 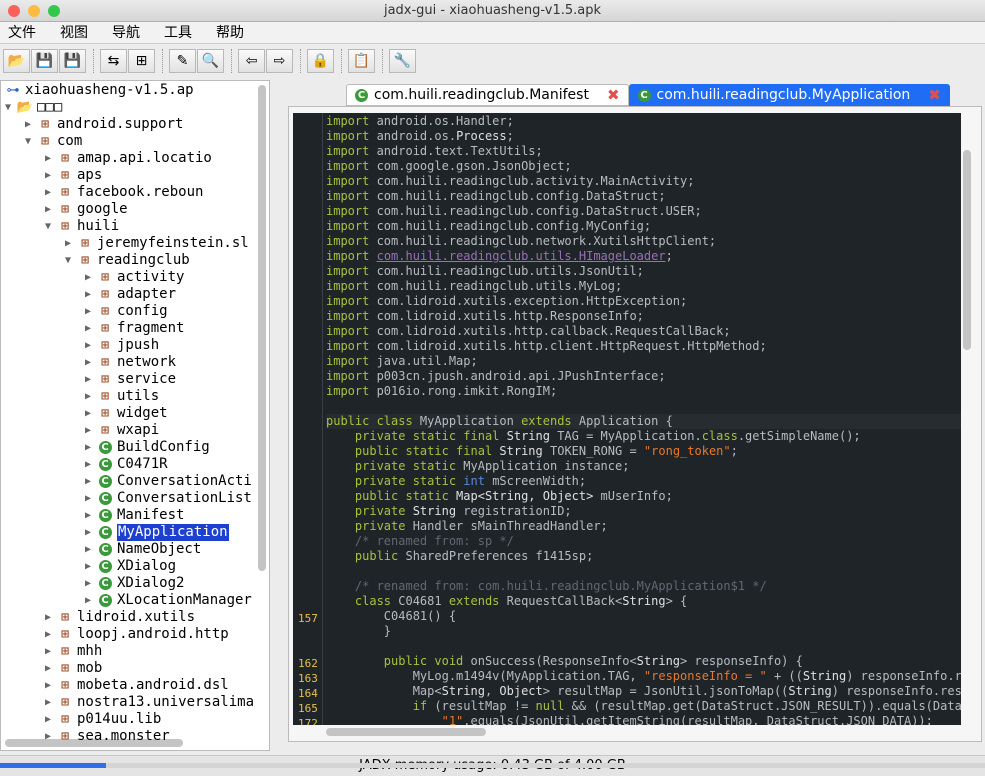 I want to click on menu-item: 导航, so click(x=126, y=32).